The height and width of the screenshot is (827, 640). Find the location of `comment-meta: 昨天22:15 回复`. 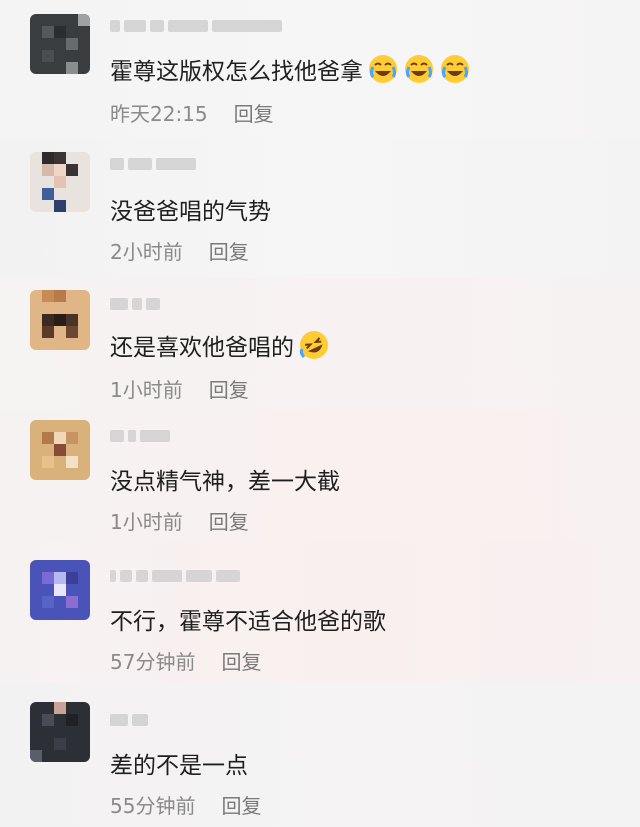

comment-meta: 昨天22:15 回复 is located at coordinates (192, 112).